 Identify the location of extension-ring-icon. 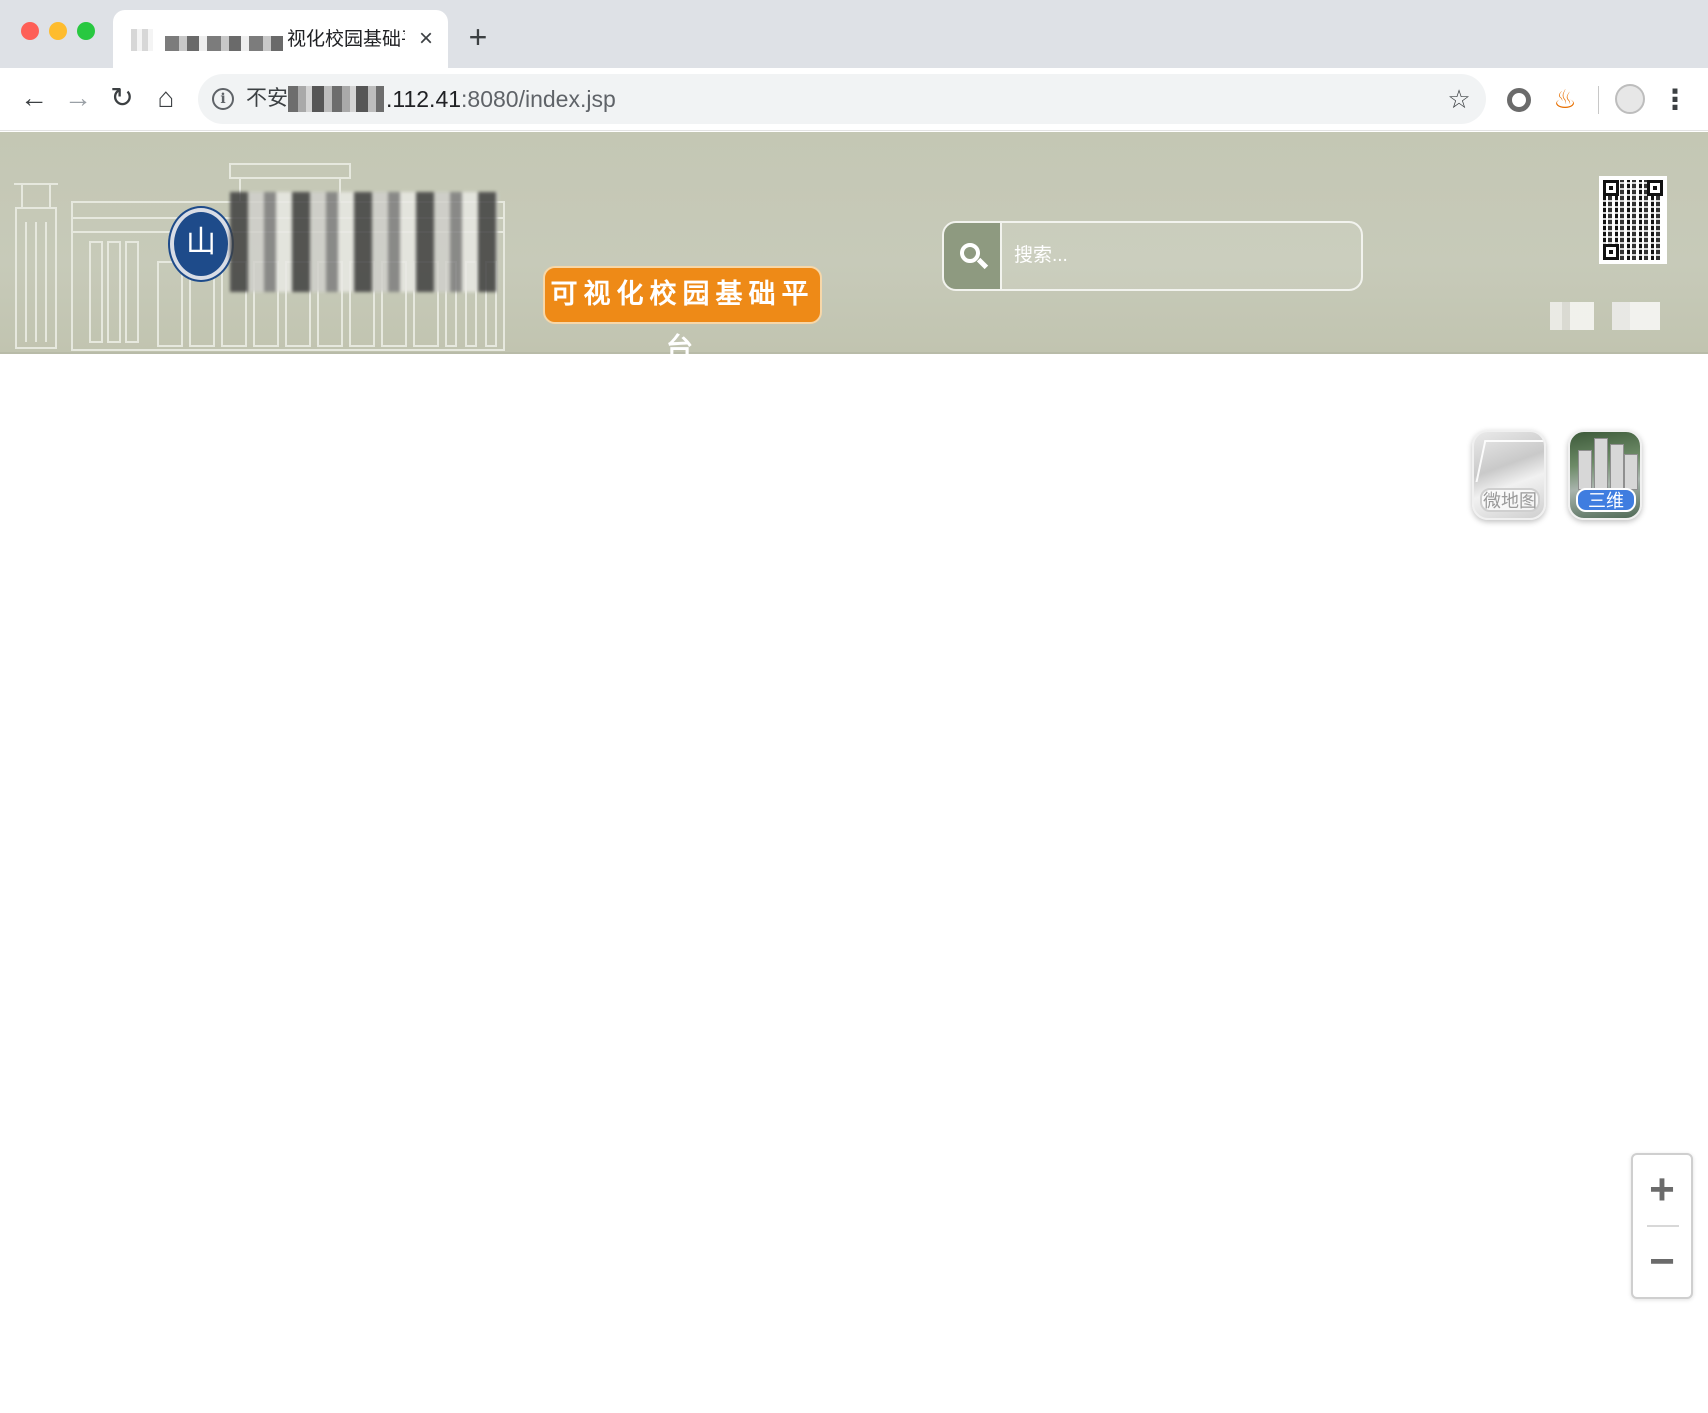
(1519, 100).